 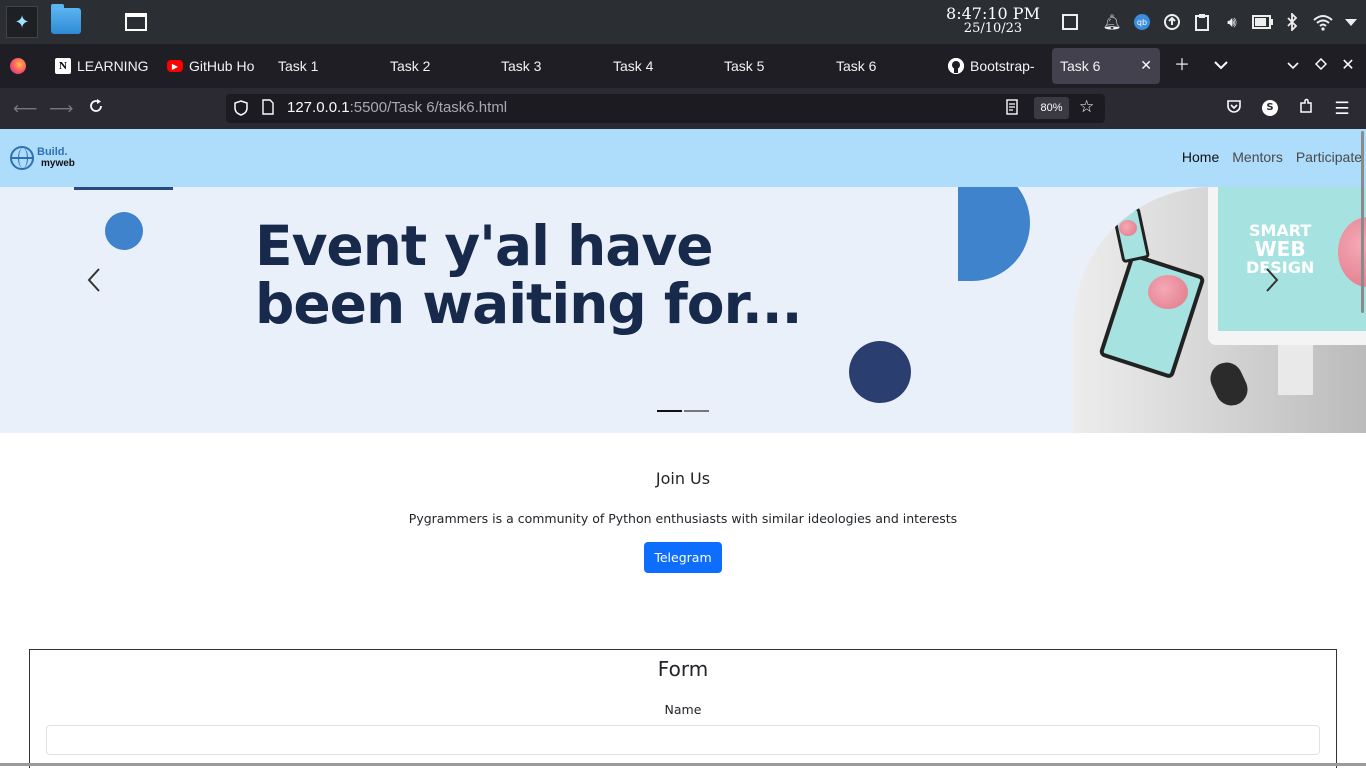 What do you see at coordinates (1270, 108) in the screenshot?
I see `account-avatar: S` at bounding box center [1270, 108].